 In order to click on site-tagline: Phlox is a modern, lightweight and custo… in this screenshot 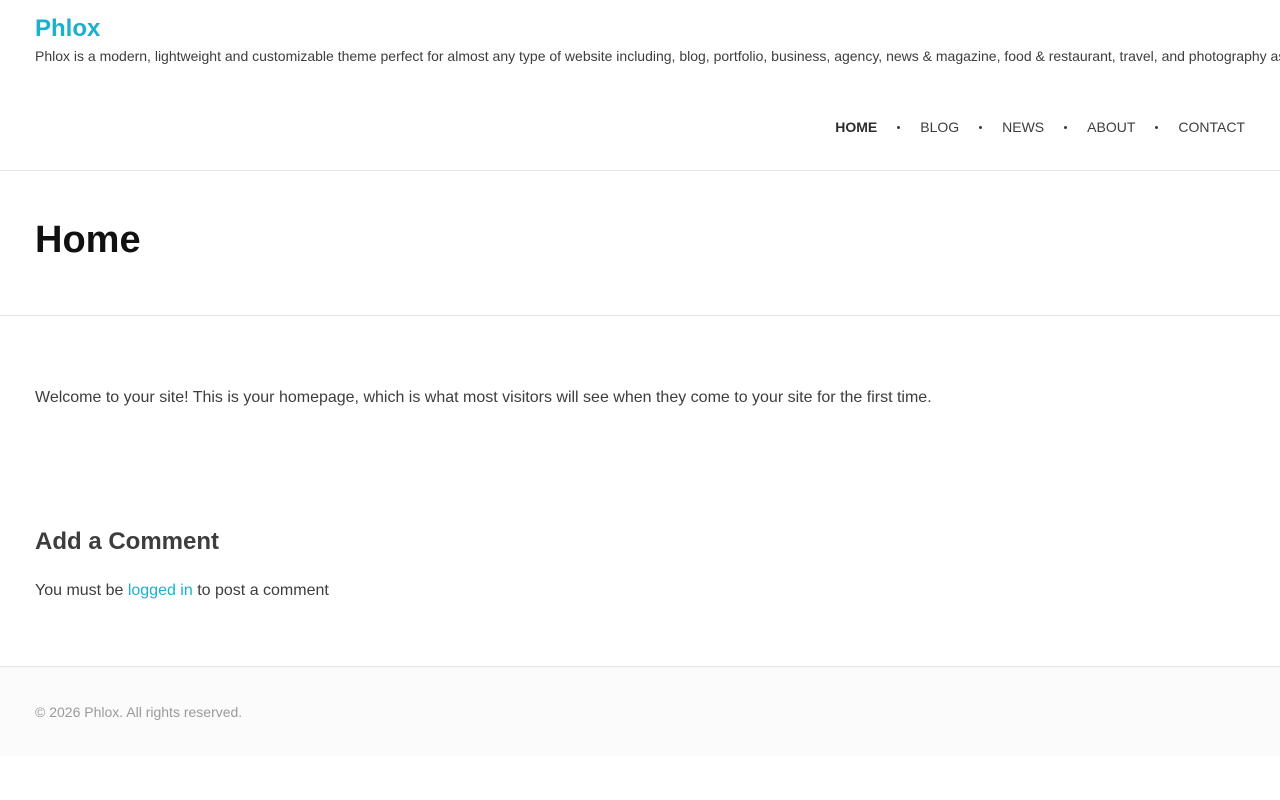, I will do `click(657, 56)`.